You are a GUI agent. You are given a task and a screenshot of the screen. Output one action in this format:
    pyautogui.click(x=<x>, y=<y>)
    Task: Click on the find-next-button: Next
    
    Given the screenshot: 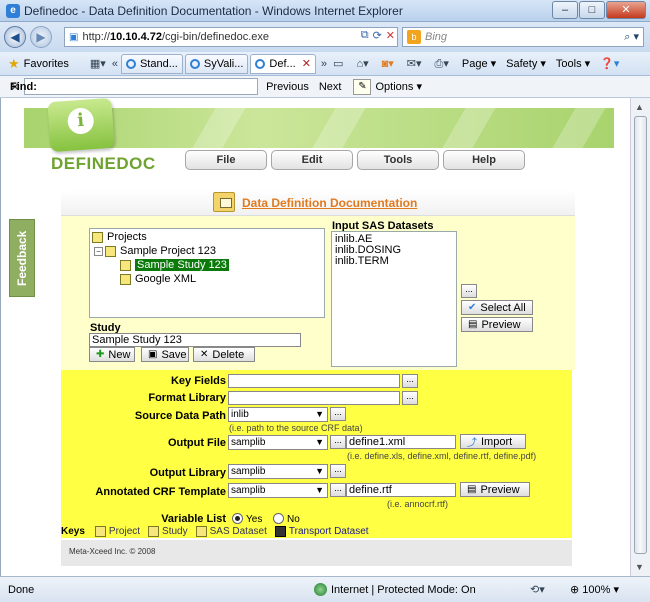 What is the action you would take?
    pyautogui.click(x=330, y=87)
    